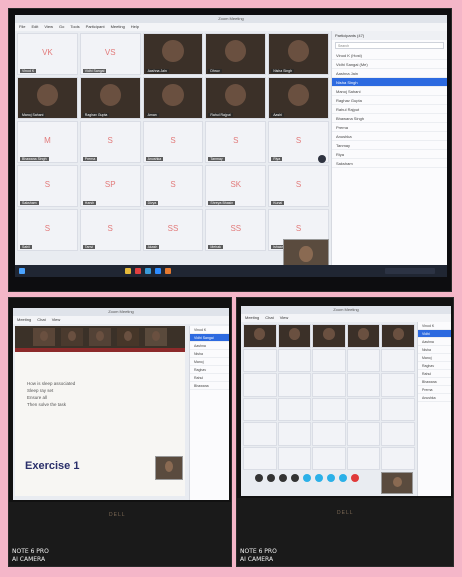 This screenshot has width=462, height=577. Describe the element at coordinates (158, 271) in the screenshot. I see `zoom-icon` at that location.